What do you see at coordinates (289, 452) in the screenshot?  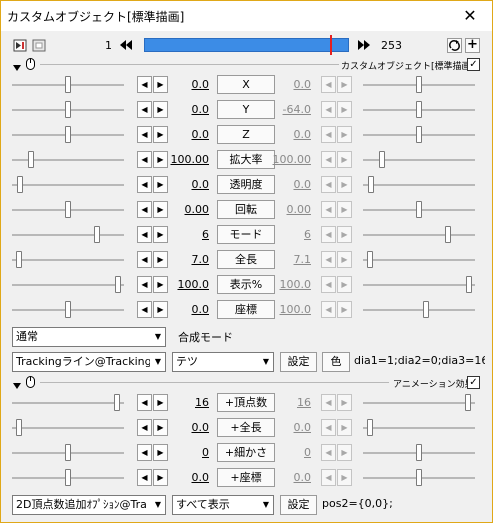 I see `end-value: 0` at bounding box center [289, 452].